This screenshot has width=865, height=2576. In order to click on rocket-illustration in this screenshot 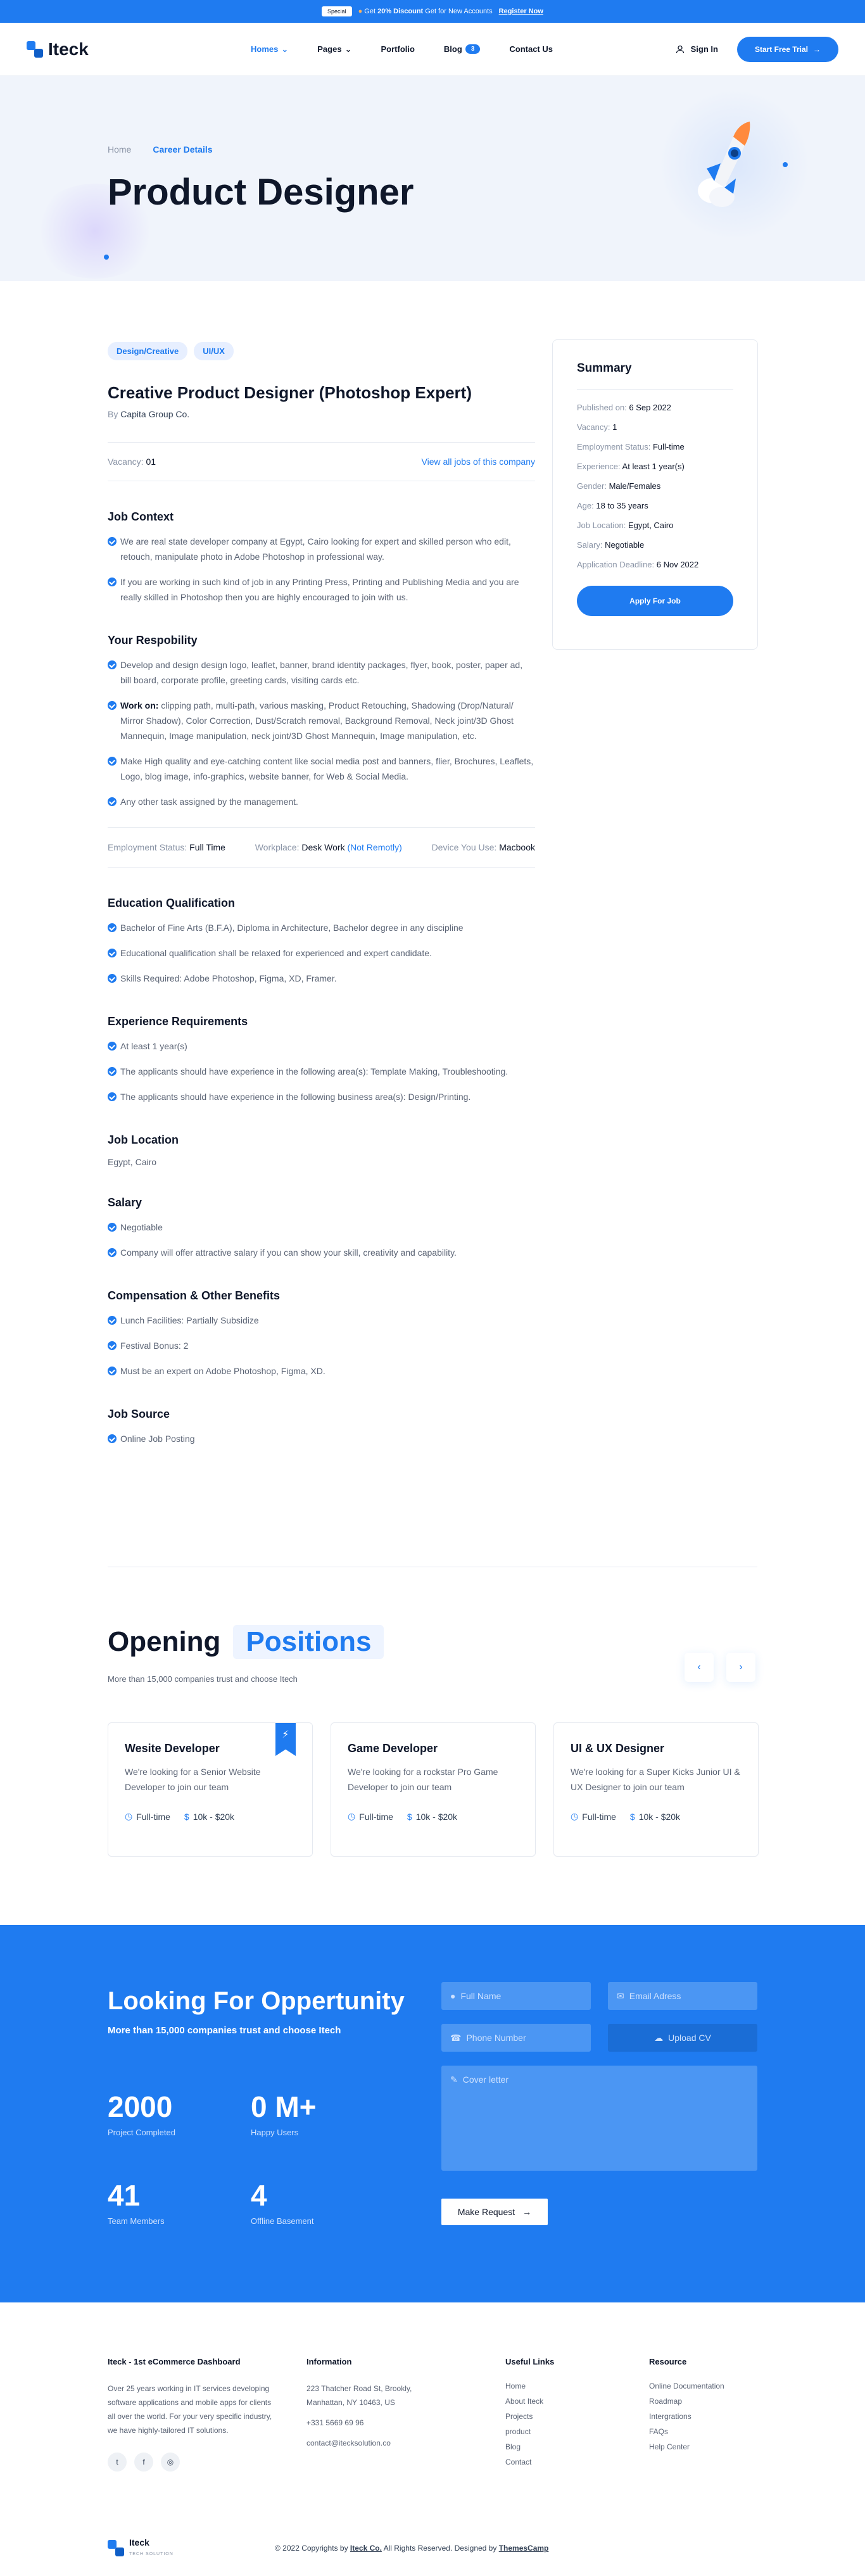, I will do `click(724, 164)`.